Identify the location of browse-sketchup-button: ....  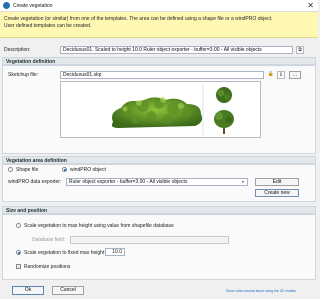
(295, 75).